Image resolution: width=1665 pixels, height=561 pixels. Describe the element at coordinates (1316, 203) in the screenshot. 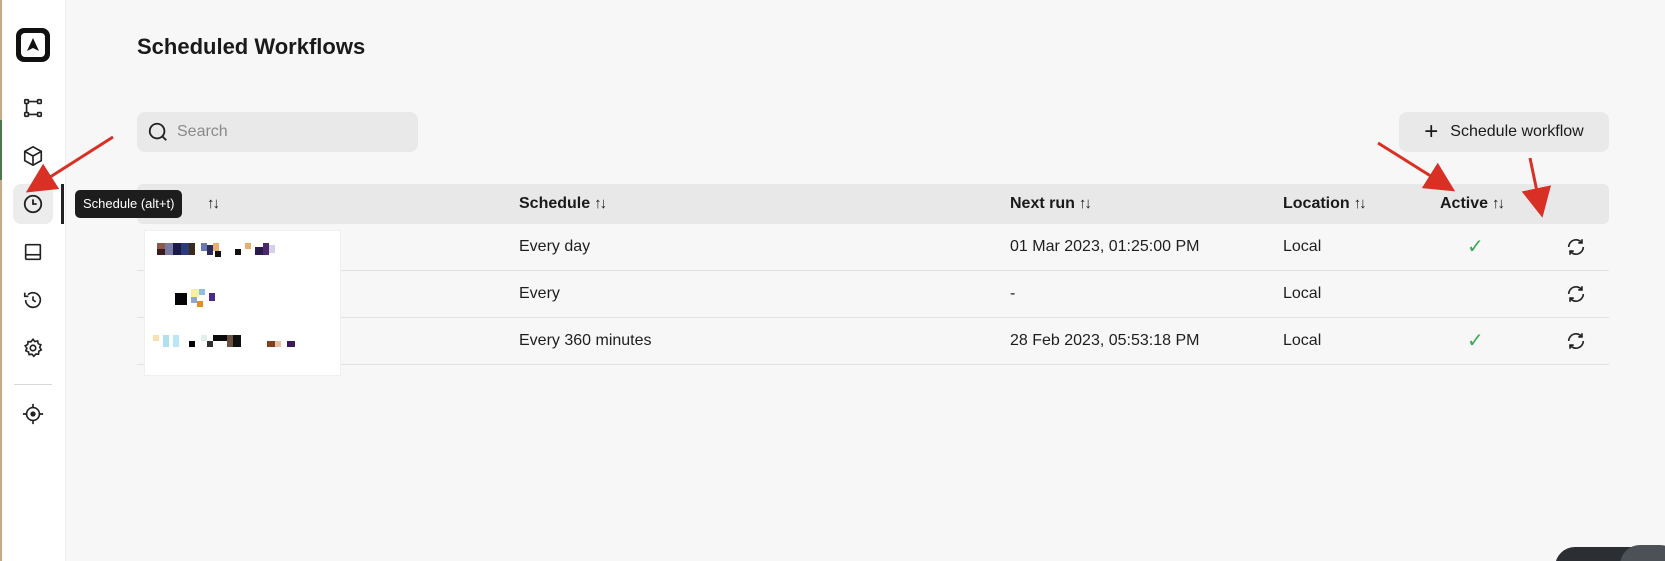

I see `column-header-label: Location` at that location.